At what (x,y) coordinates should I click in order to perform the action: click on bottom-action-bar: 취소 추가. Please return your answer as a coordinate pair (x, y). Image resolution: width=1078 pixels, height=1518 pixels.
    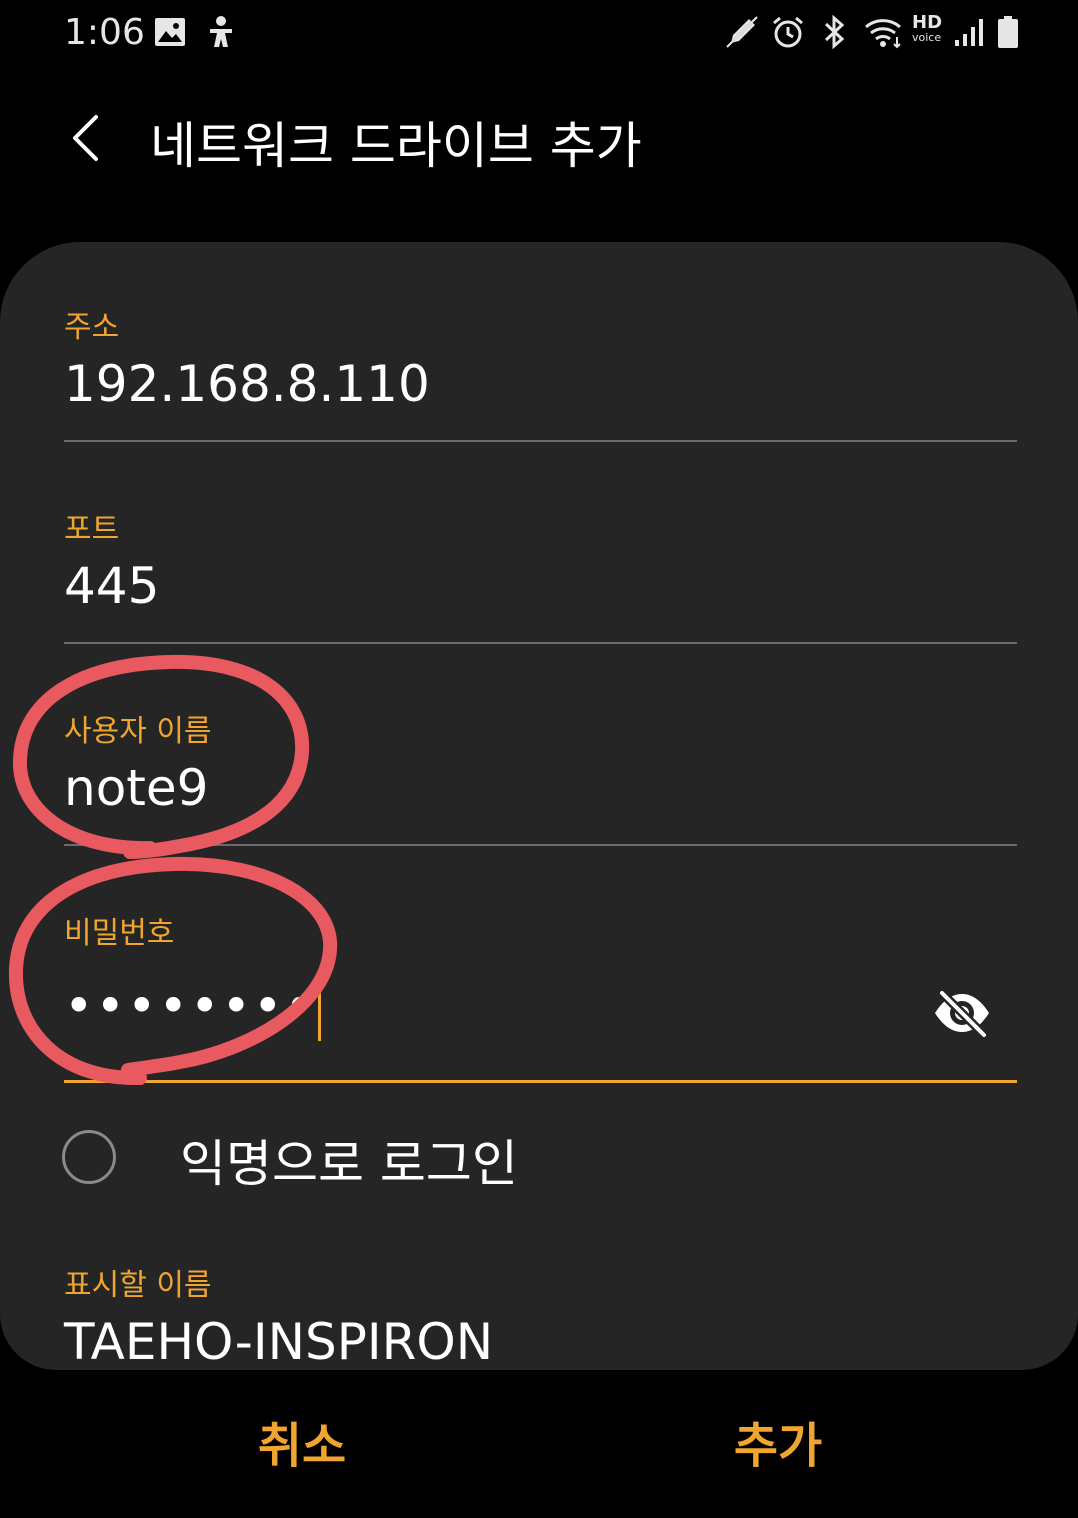
    Looking at the image, I should click on (539, 1454).